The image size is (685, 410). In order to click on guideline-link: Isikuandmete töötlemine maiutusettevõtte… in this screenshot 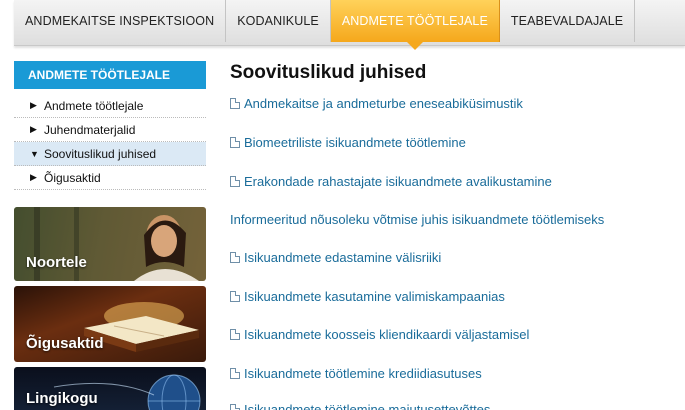, I will do `click(360, 406)`.